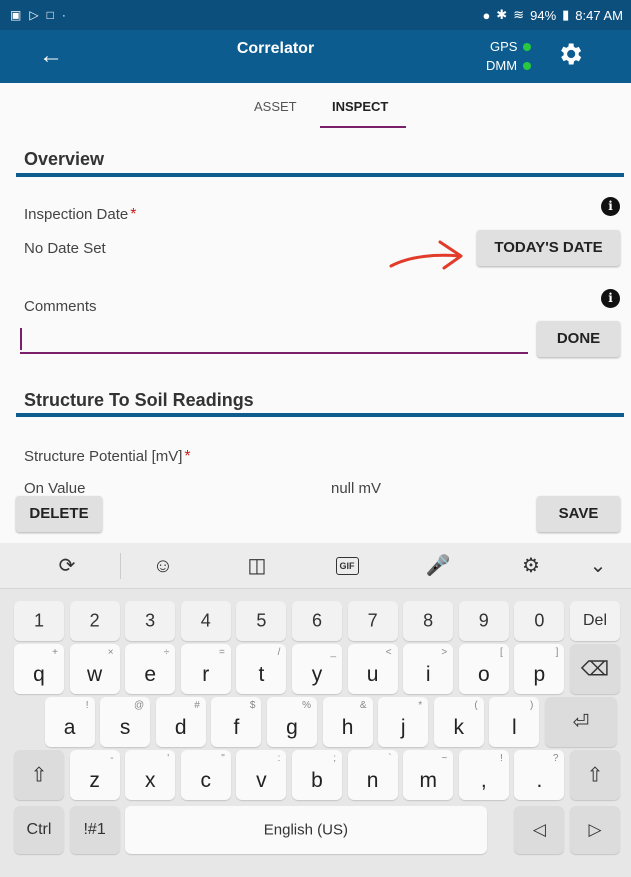 The image size is (631, 877). I want to click on key-label: !#1, so click(94, 829).